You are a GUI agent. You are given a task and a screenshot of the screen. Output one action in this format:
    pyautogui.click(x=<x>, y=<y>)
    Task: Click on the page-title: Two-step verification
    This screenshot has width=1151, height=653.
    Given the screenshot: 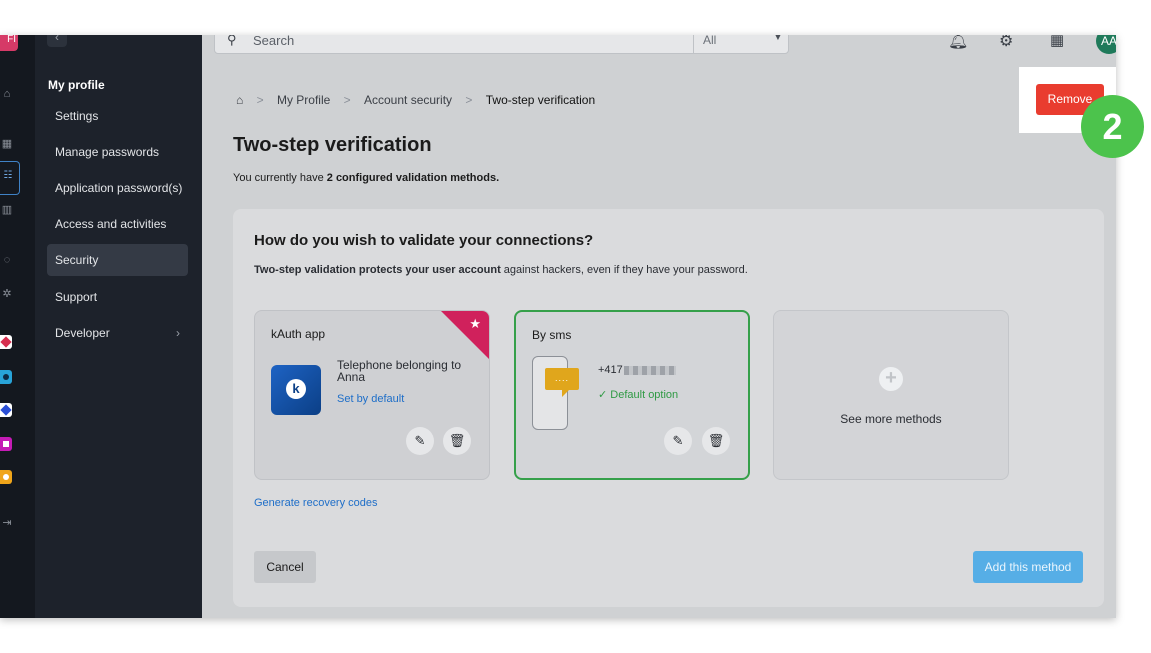 What is the action you would take?
    pyautogui.click(x=332, y=145)
    